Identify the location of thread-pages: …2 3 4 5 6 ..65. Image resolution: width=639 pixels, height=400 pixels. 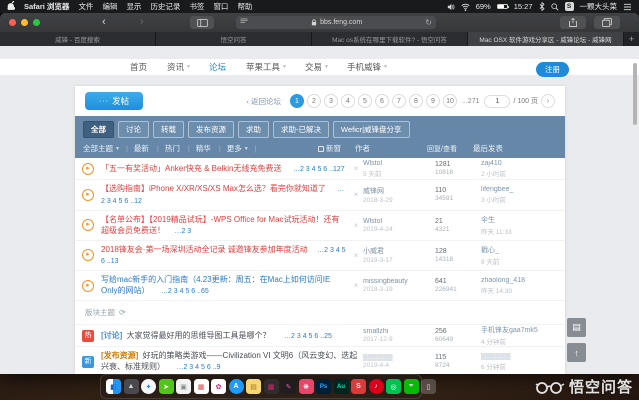
(185, 291).